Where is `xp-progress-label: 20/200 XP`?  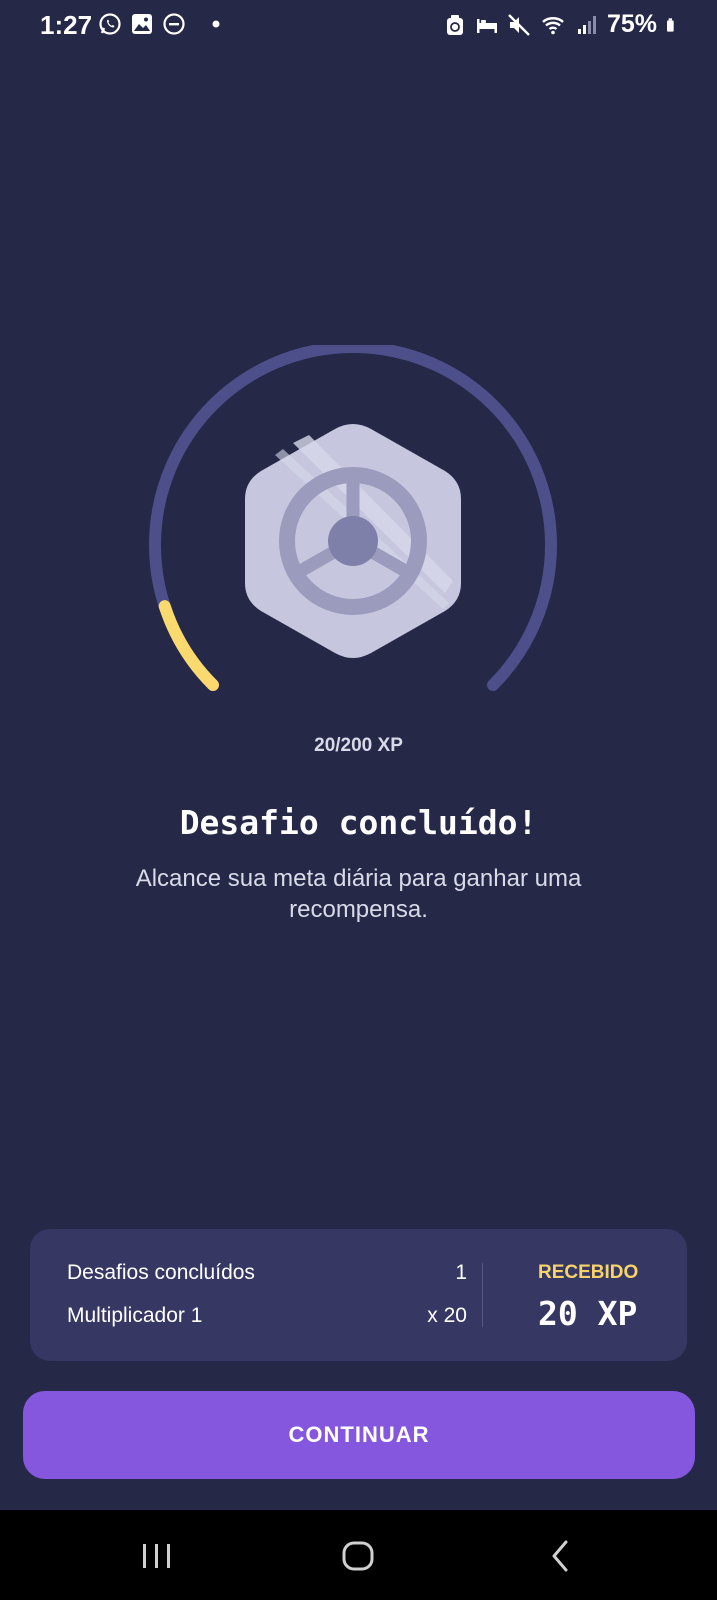
xp-progress-label: 20/200 XP is located at coordinates (358, 745).